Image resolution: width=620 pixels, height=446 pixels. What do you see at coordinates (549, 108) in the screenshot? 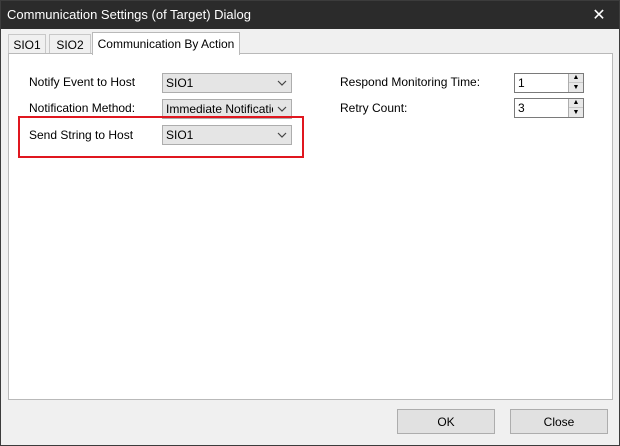
I see `retry-count-spinbox: 3 ▲ ▼` at bounding box center [549, 108].